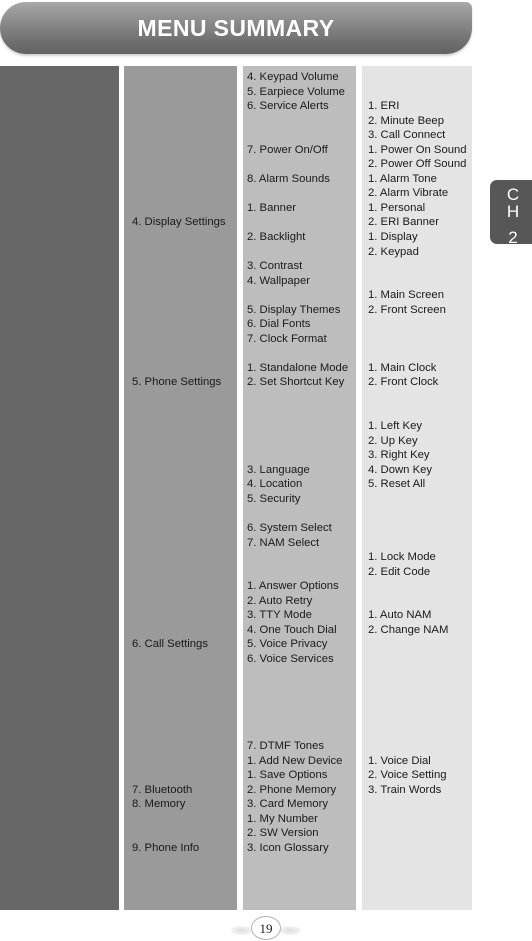 The width and height of the screenshot is (532, 941). I want to click on chapter-tab: C H 2, so click(511, 213).